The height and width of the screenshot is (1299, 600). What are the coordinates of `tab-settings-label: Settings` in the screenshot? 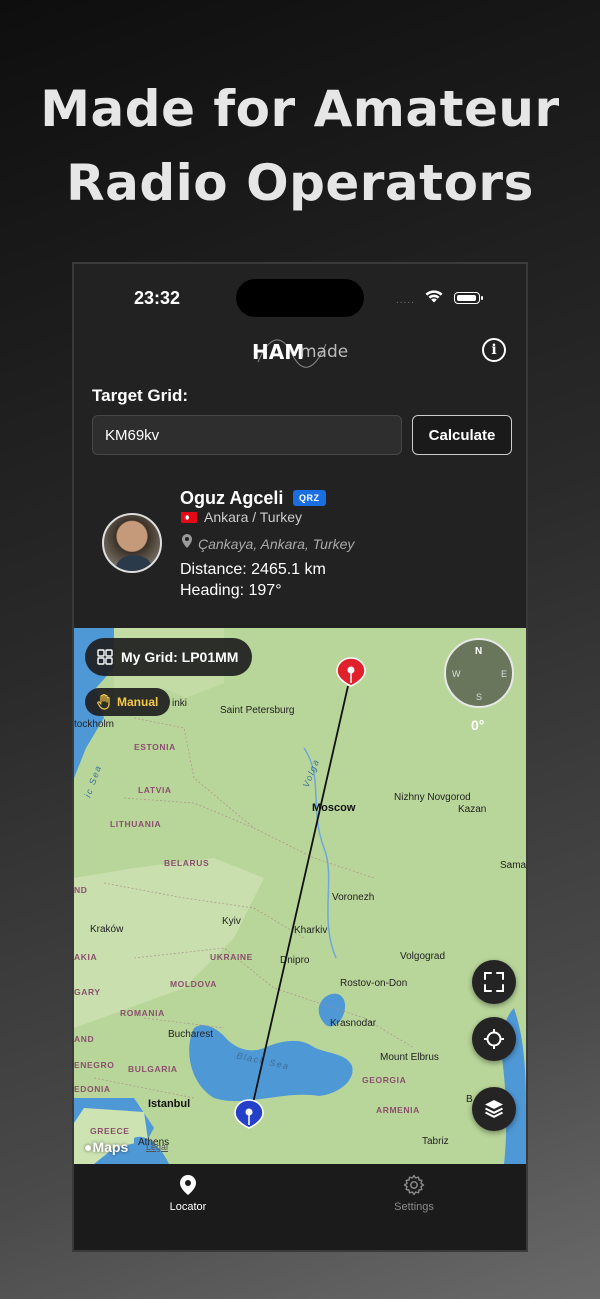 It's located at (414, 1207).